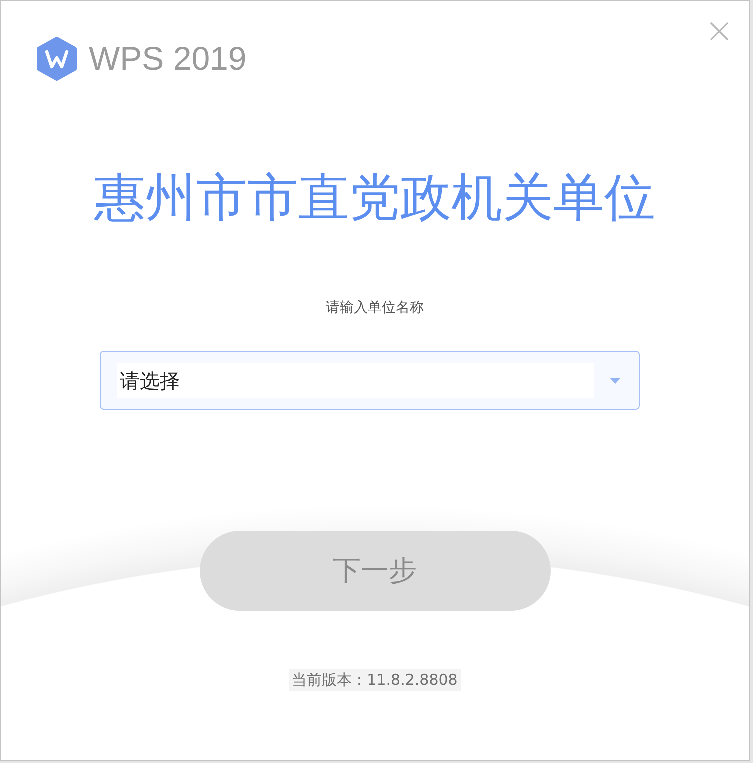 This screenshot has height=763, width=753. I want to click on app-name: WPS 2019, so click(168, 59).